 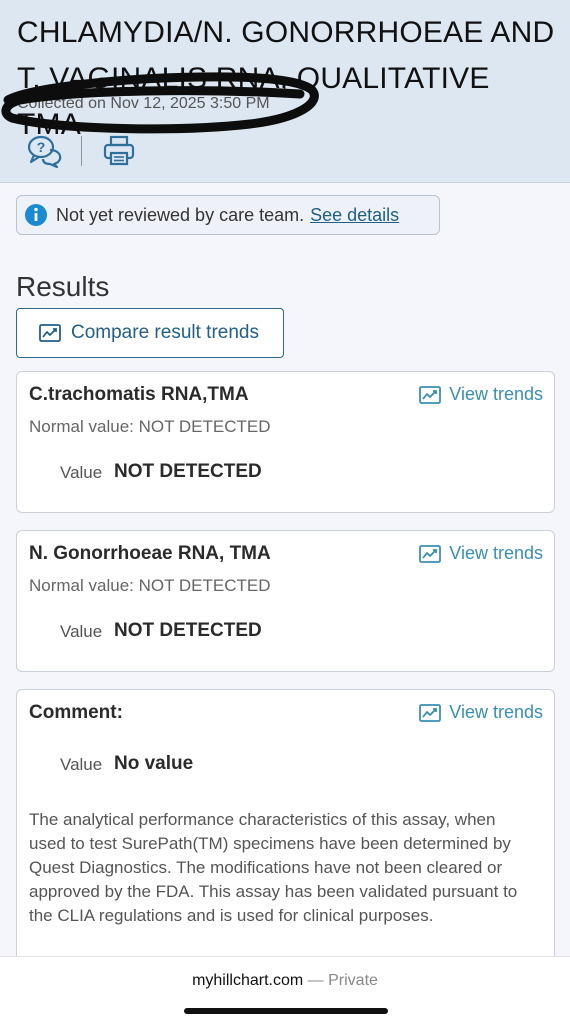 I want to click on url-bar: myhillchart.com — Private, so click(x=285, y=981).